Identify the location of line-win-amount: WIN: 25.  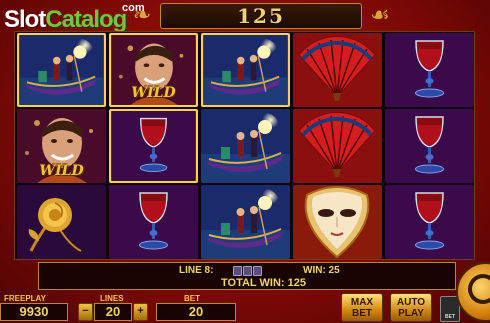
(321, 270).